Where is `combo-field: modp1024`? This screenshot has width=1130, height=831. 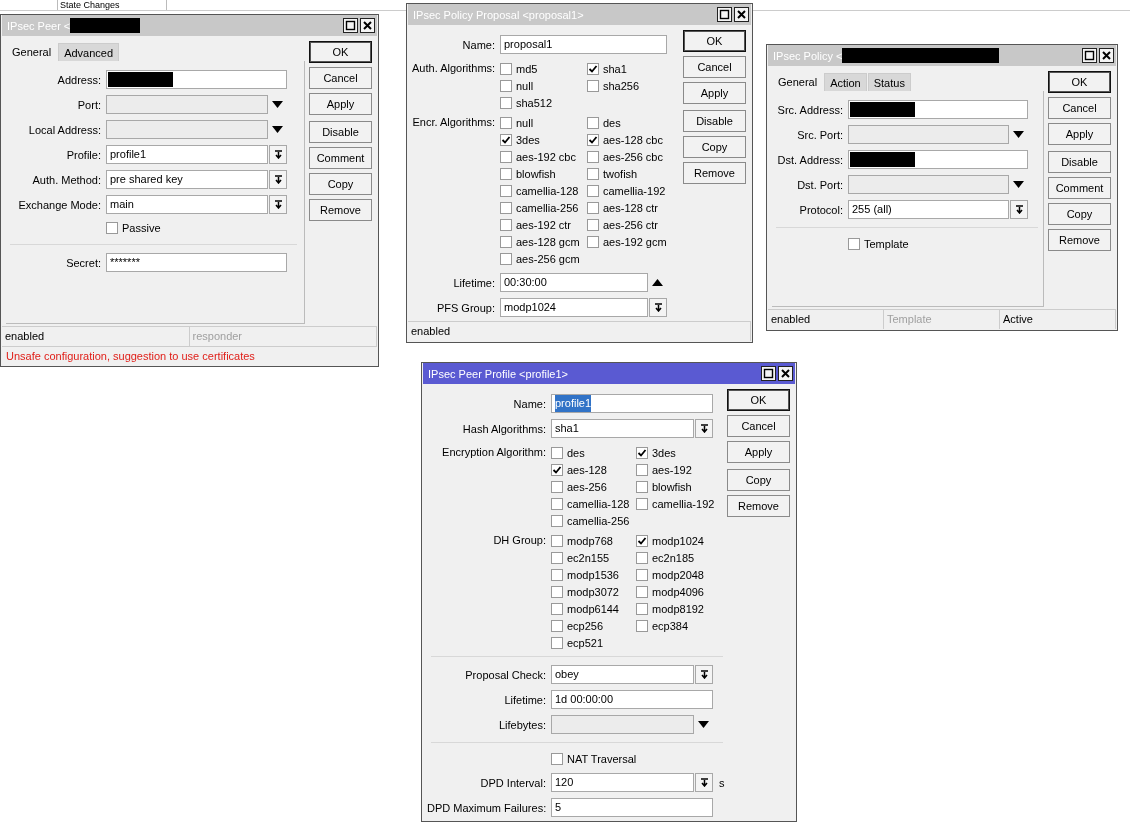
combo-field: modp1024 is located at coordinates (574, 307).